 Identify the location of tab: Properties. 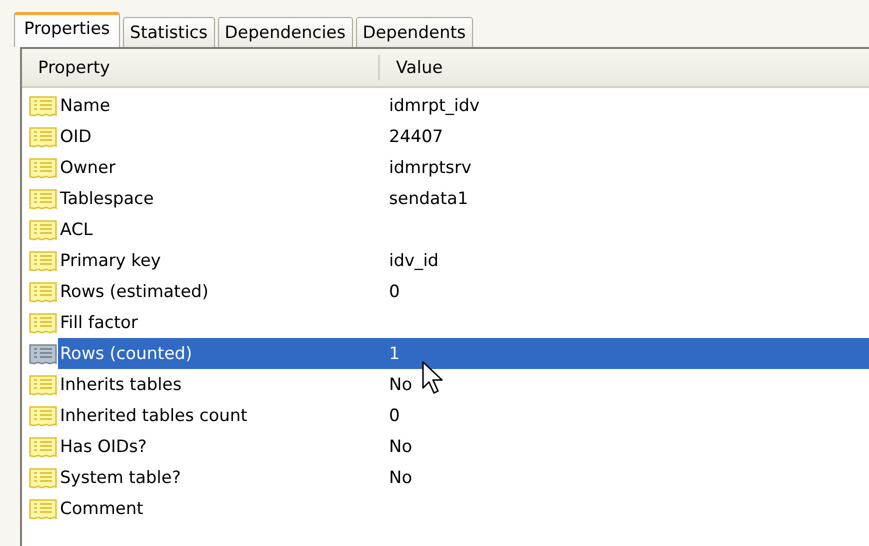
(67, 29).